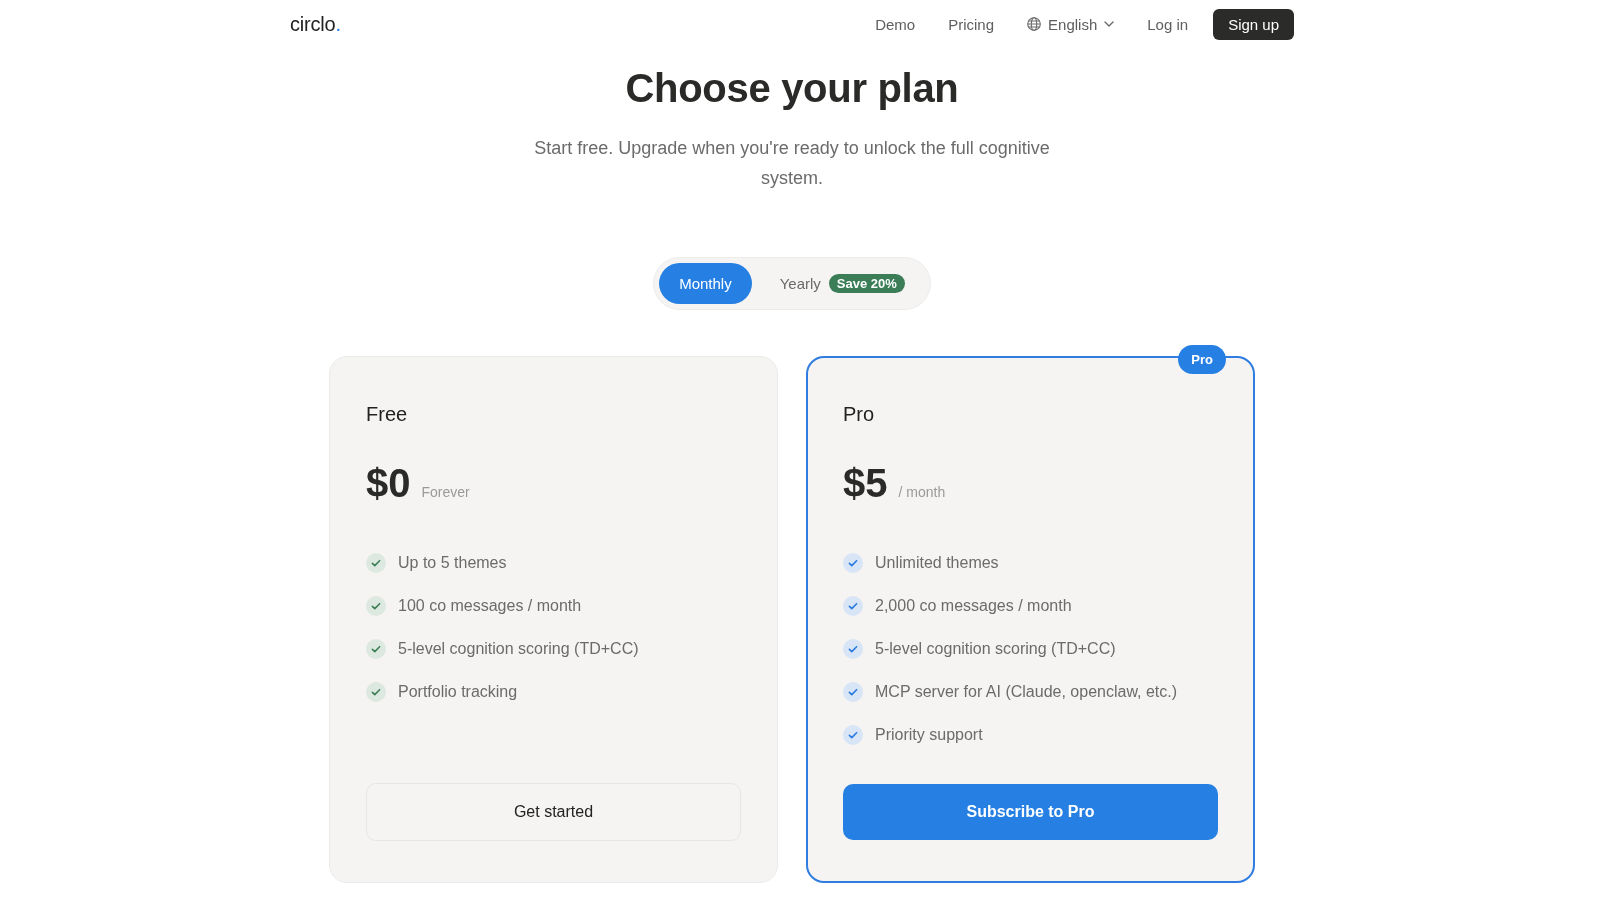 This screenshot has height=914, width=1600. Describe the element at coordinates (866, 283) in the screenshot. I see `discount-badge: Save 20%` at that location.